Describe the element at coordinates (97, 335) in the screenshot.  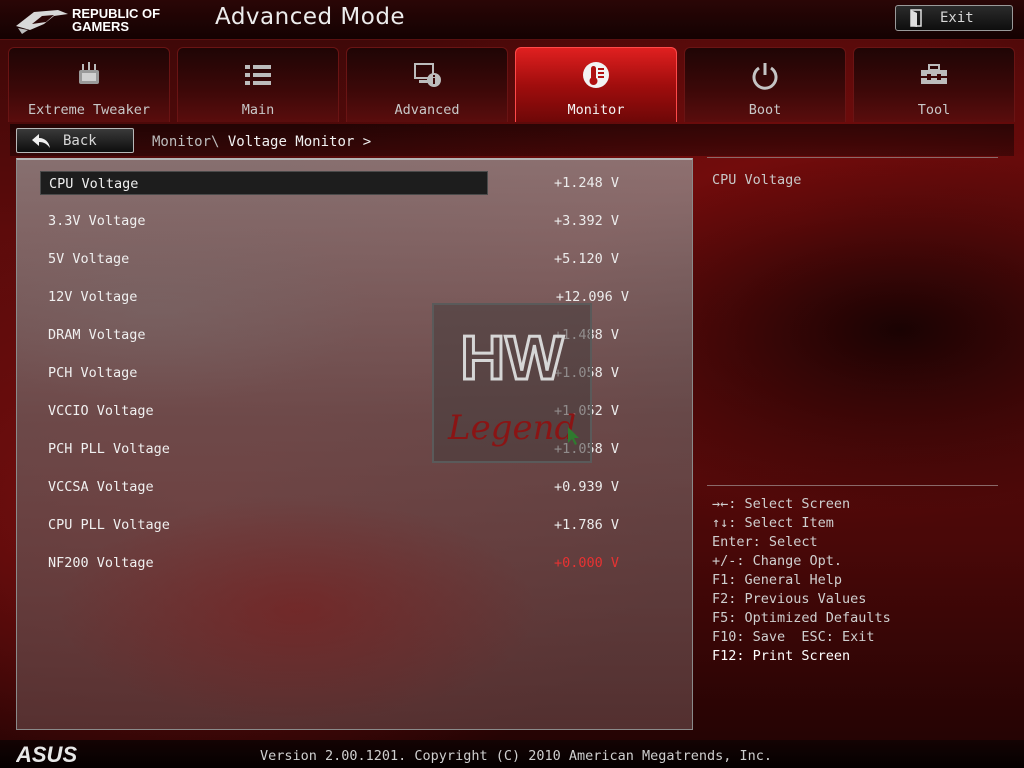
I see `voltage-name: DRAM Voltage` at that location.